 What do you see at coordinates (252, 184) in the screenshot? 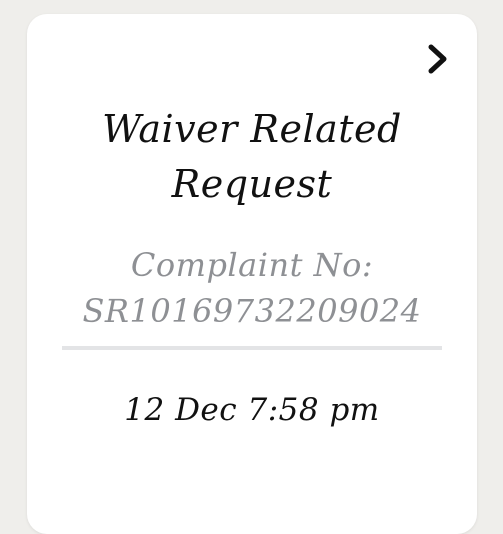
I see `request-title-line-2: Request` at bounding box center [252, 184].